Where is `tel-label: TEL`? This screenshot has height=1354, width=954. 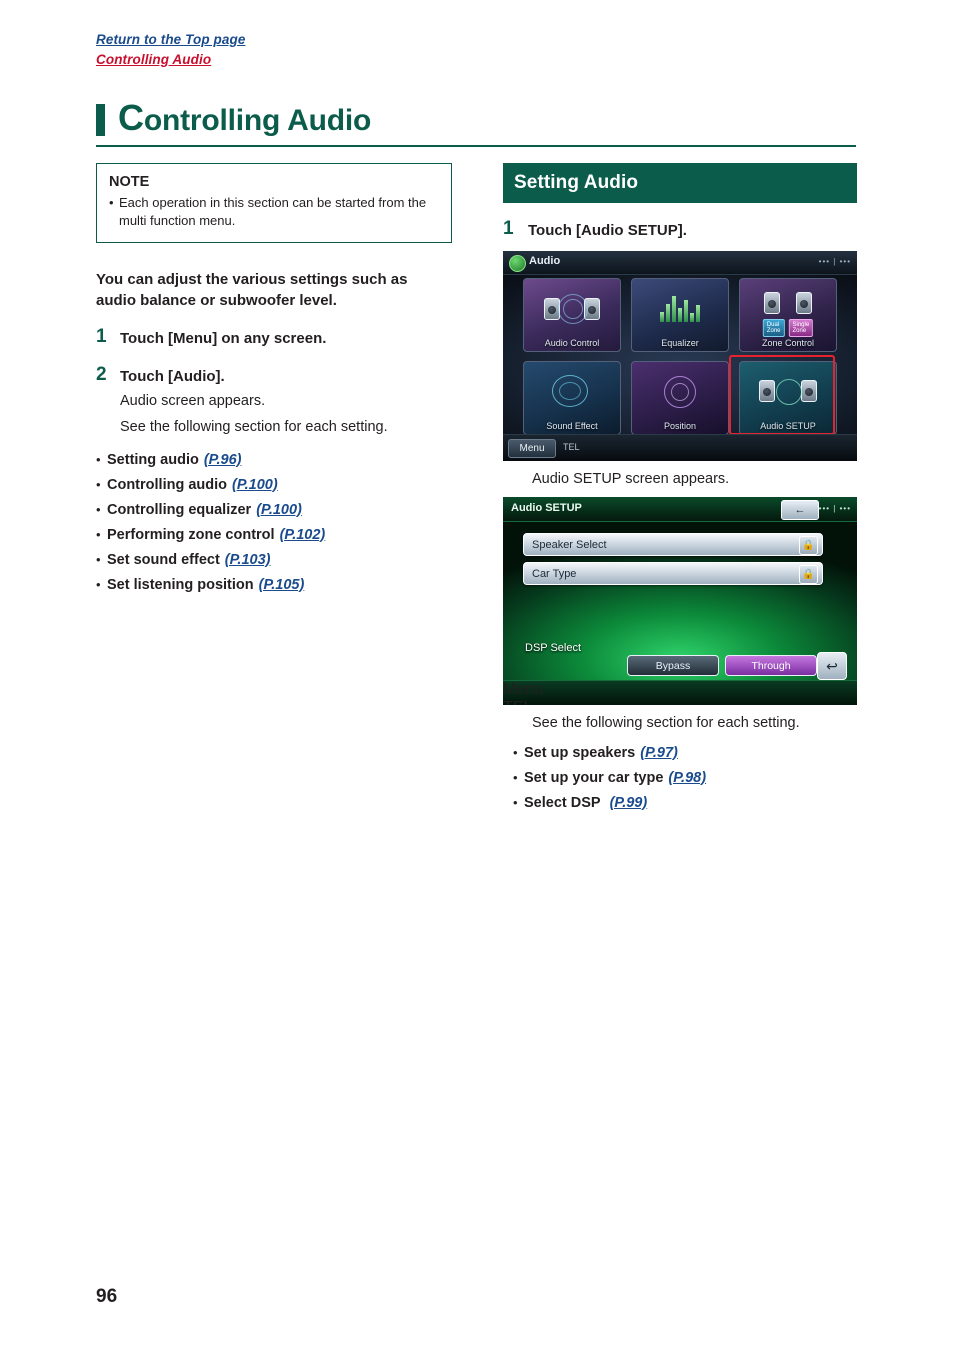
tel-label: TEL is located at coordinates (680, 702).